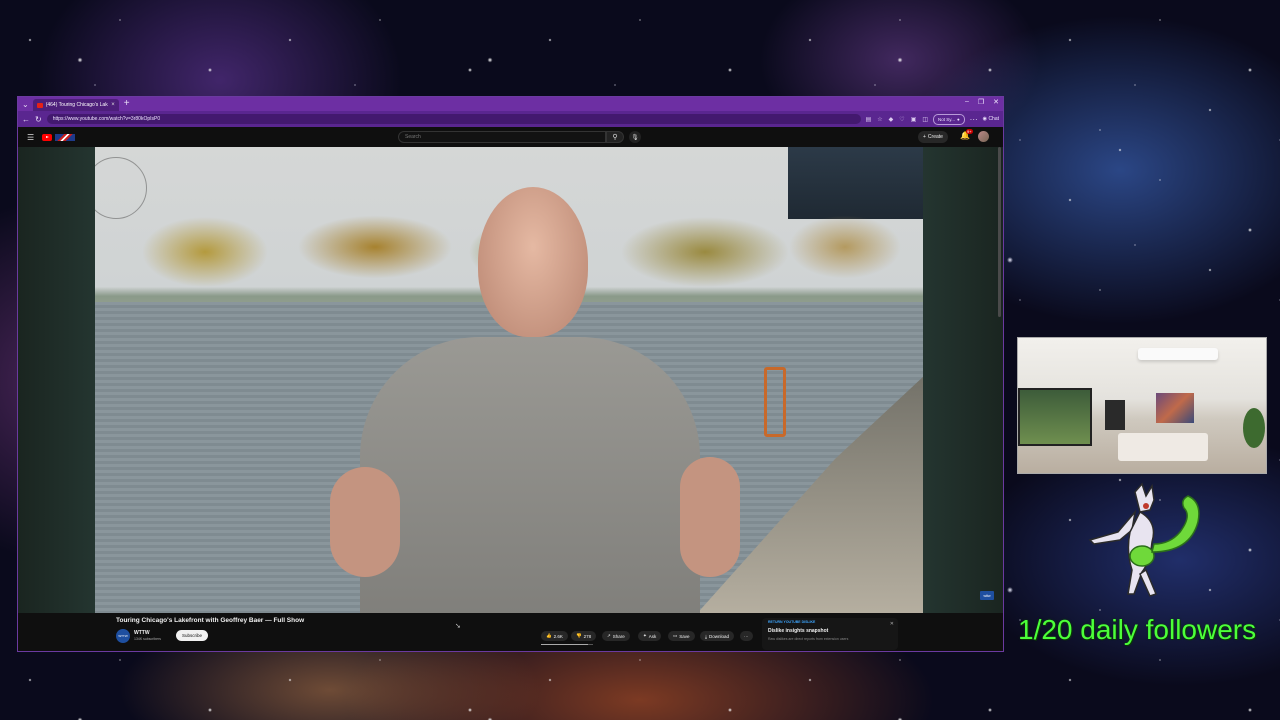 The image size is (1280, 720). Describe the element at coordinates (47, 137) in the screenshot. I see `youtube-play-icon` at that location.